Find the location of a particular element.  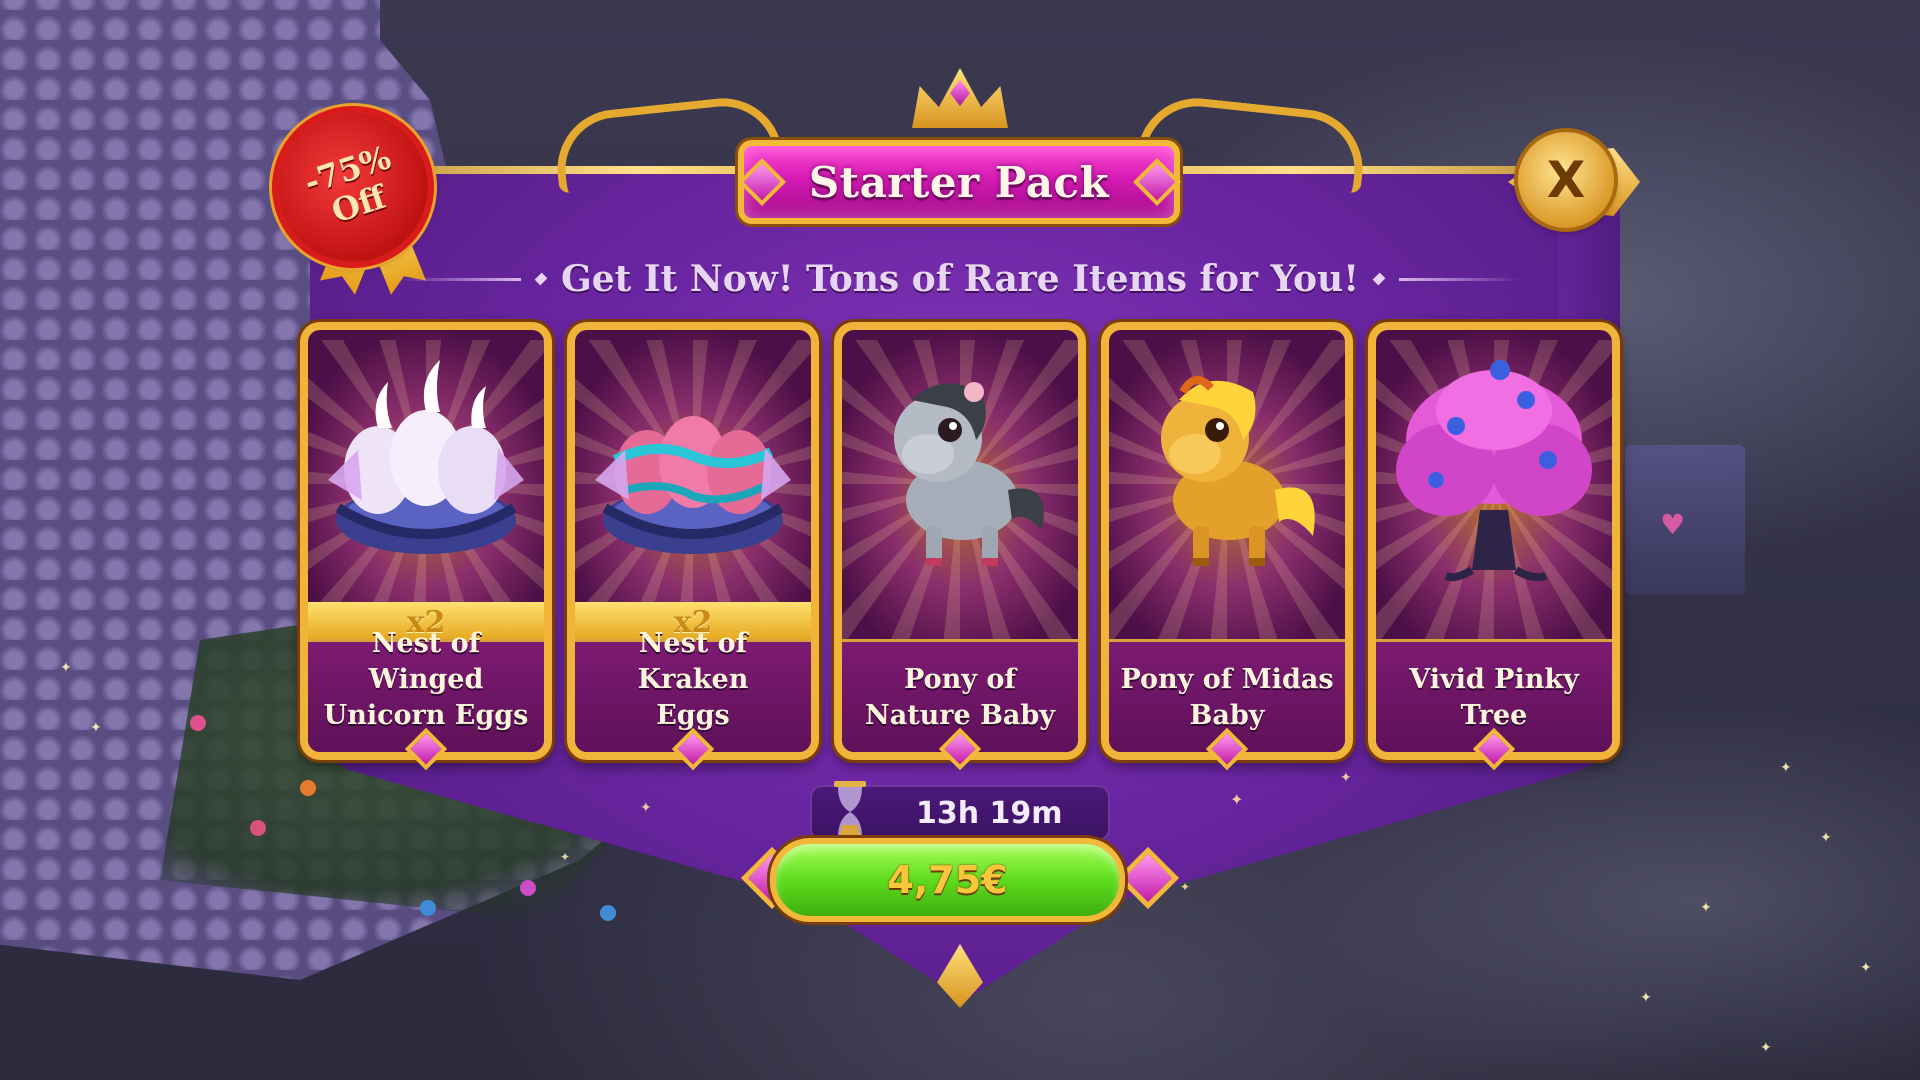

item-name: Pony of Midas Baby is located at coordinates (1227, 697).